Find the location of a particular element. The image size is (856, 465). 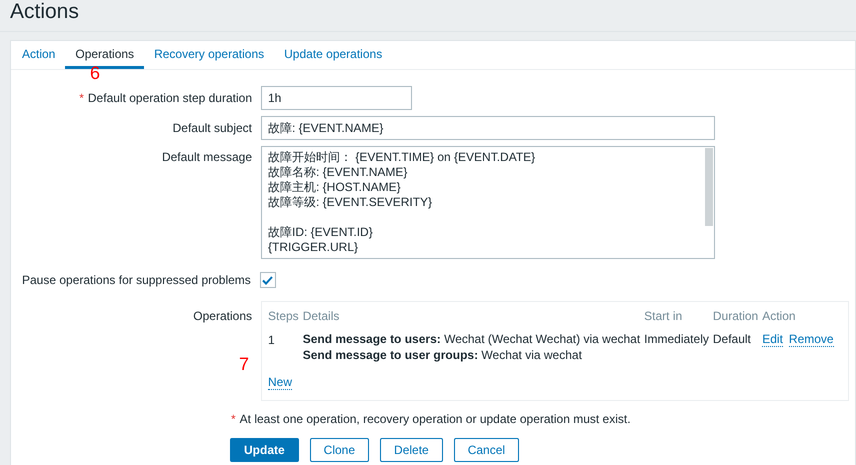

table-cell: Immediately is located at coordinates (676, 339).